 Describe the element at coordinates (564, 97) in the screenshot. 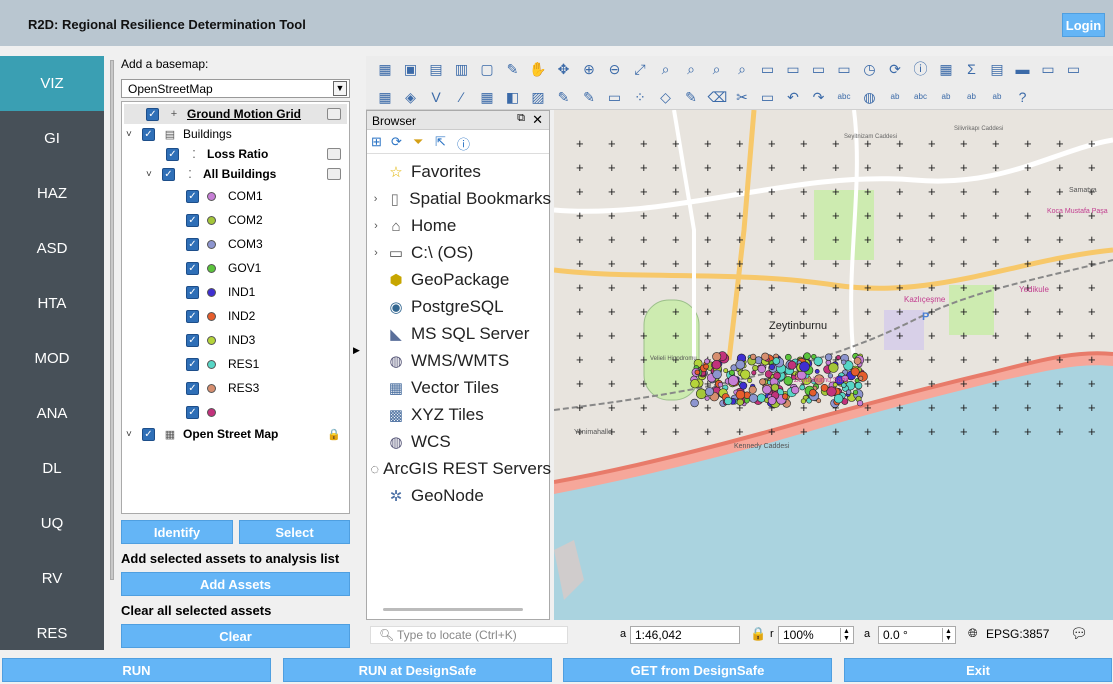

I see `edit-tool-7-icon: ✎` at that location.